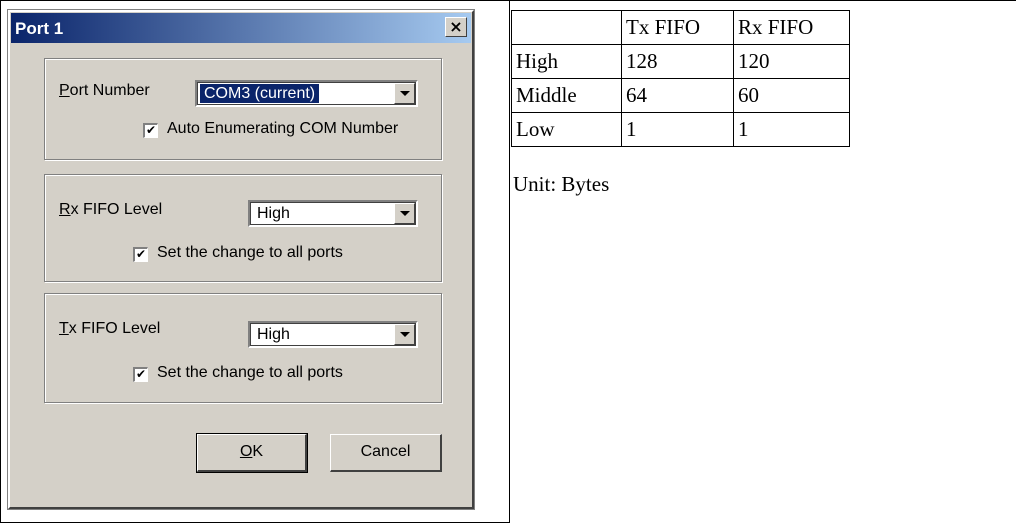 Image resolution: width=1016 pixels, height=523 pixels. What do you see at coordinates (250, 252) in the screenshot?
I see `rx-set-all-ports-label: Set the change to all ports` at bounding box center [250, 252].